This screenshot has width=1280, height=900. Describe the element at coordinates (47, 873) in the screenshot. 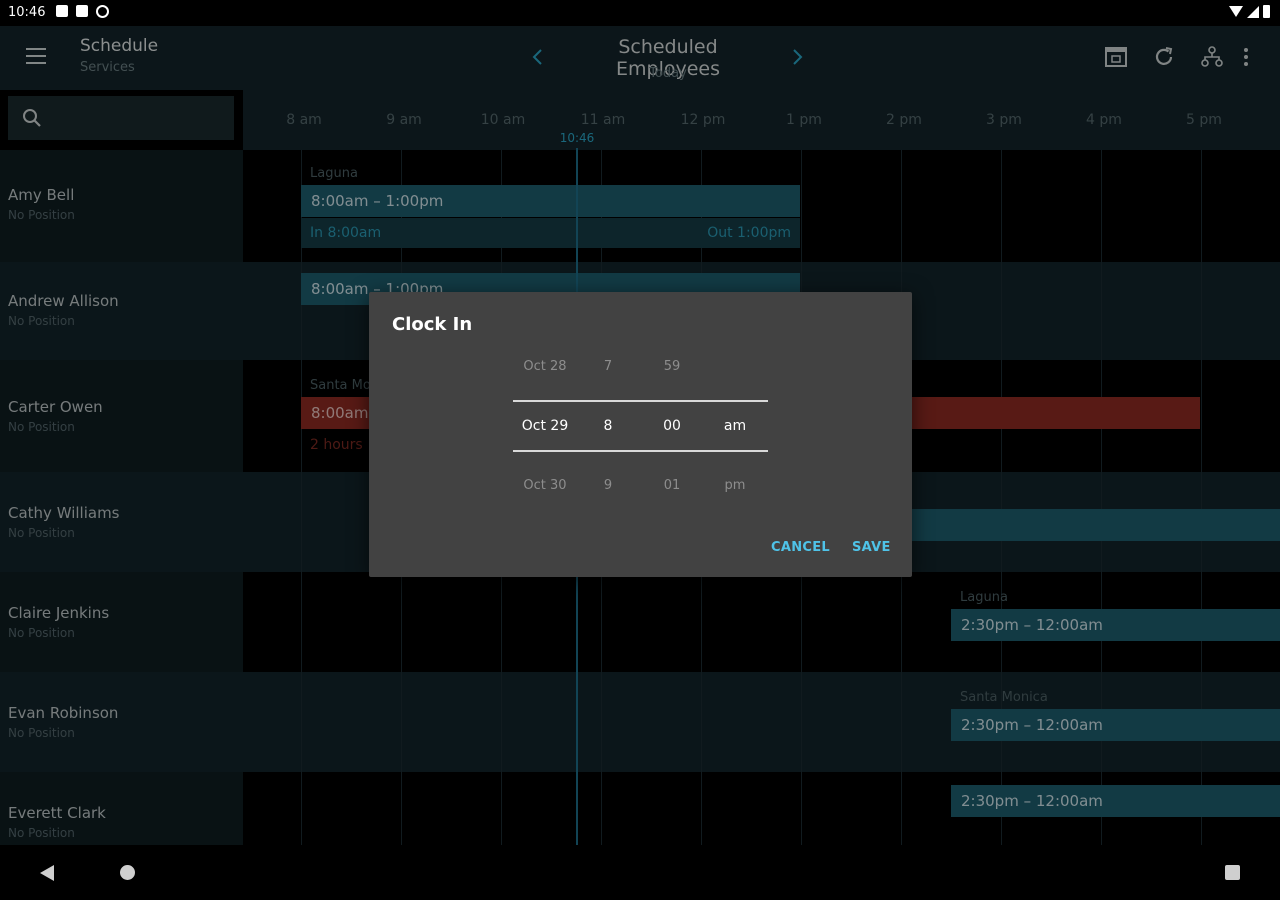

I see `back-icon` at that location.